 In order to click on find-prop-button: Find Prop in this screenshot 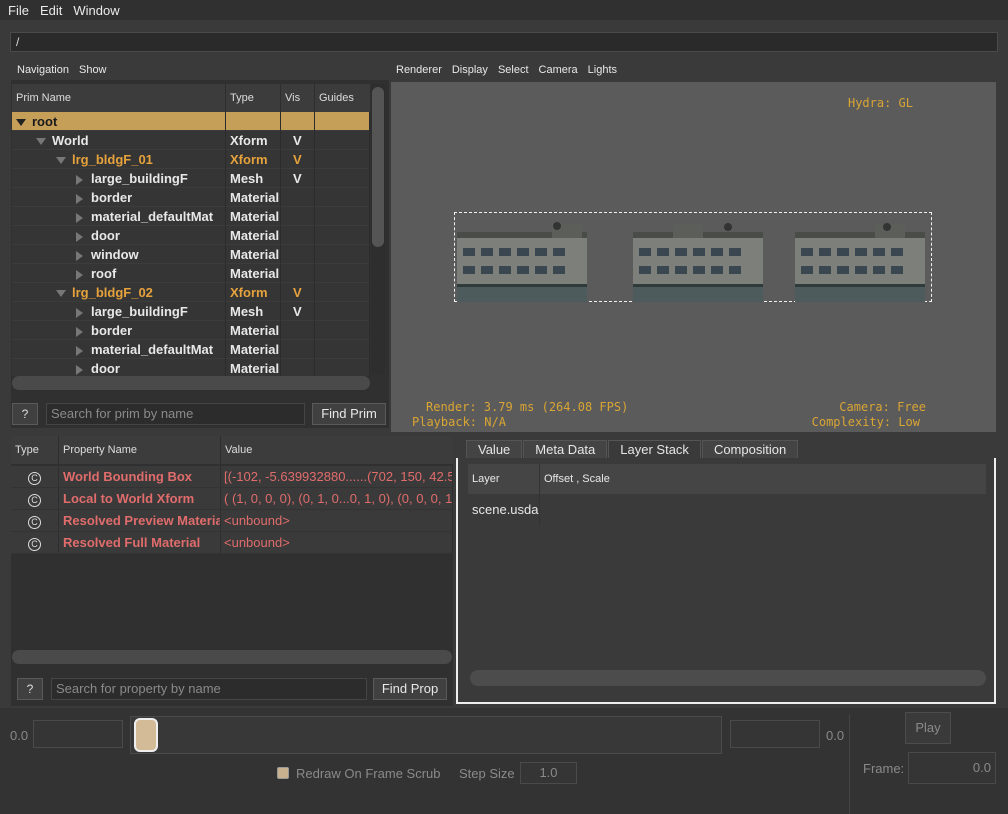, I will do `click(410, 689)`.